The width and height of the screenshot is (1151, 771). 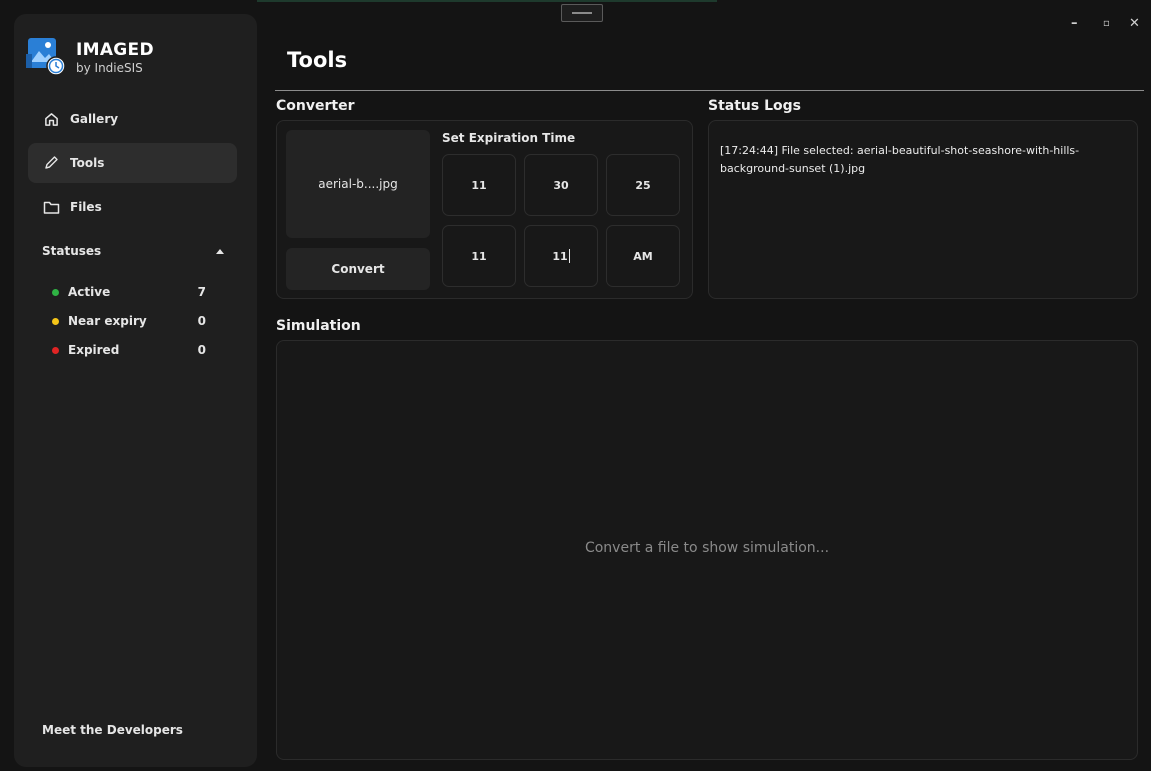 I want to click on minimize-button: –, so click(x=1074, y=23).